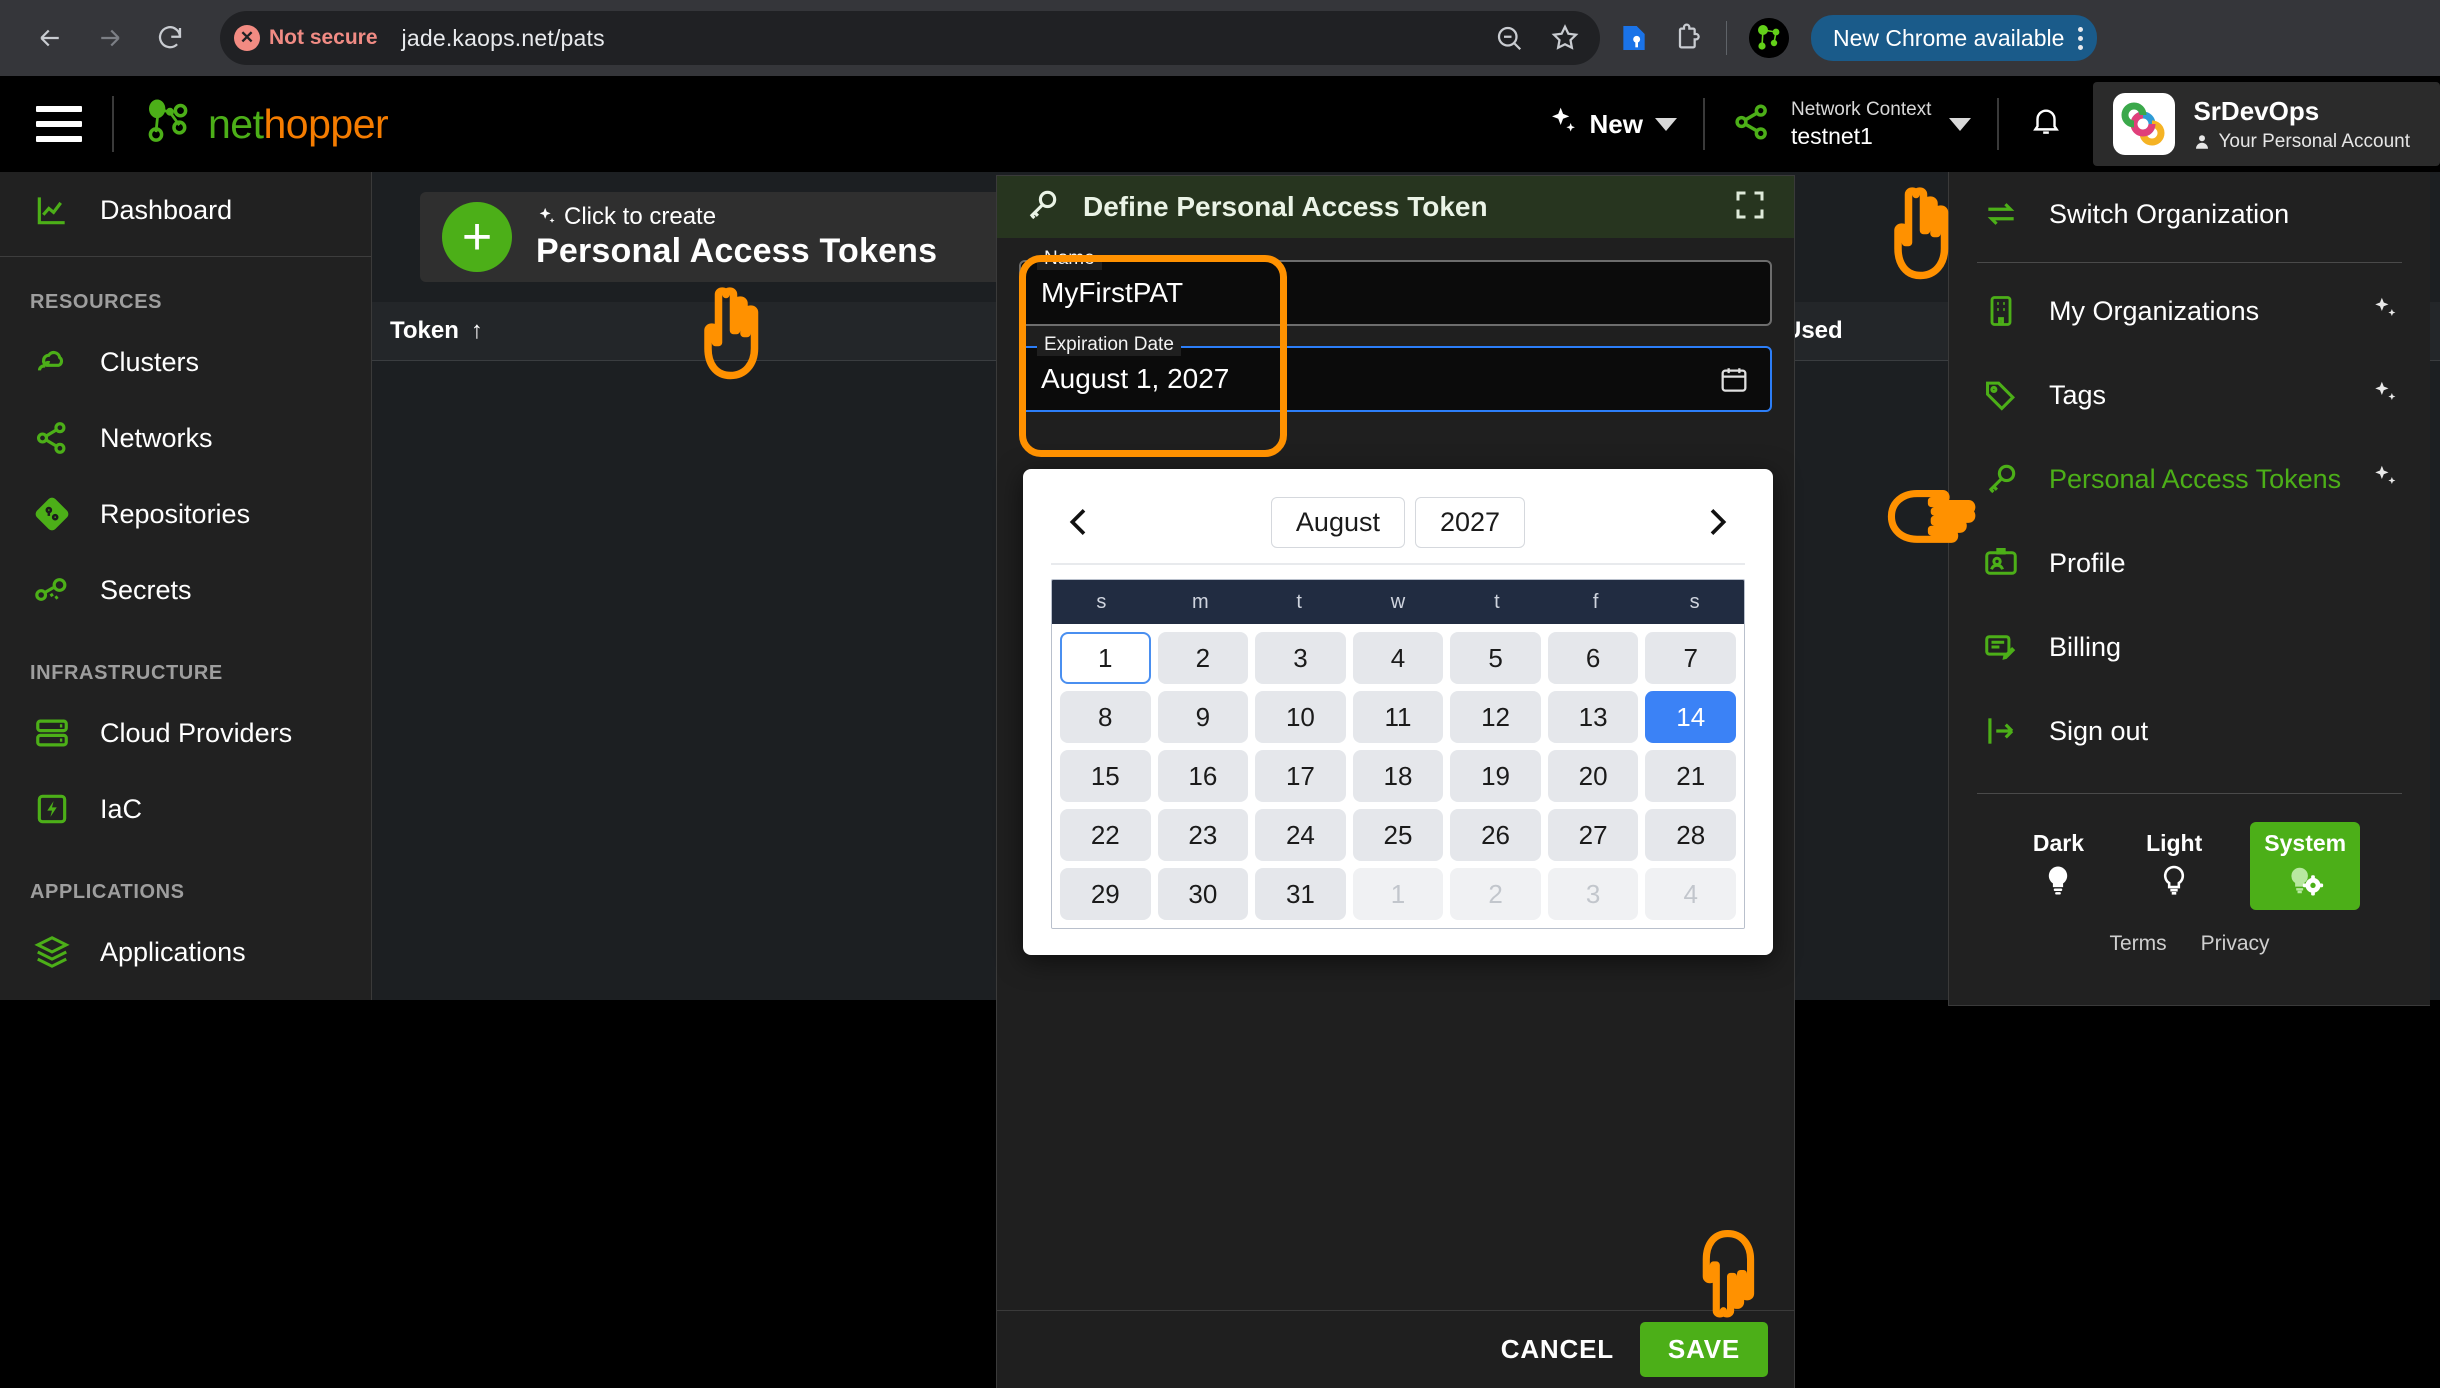 This screenshot has width=2440, height=1388. What do you see at coordinates (1398, 776) in the screenshot?
I see `calendar-day-cell: 18` at bounding box center [1398, 776].